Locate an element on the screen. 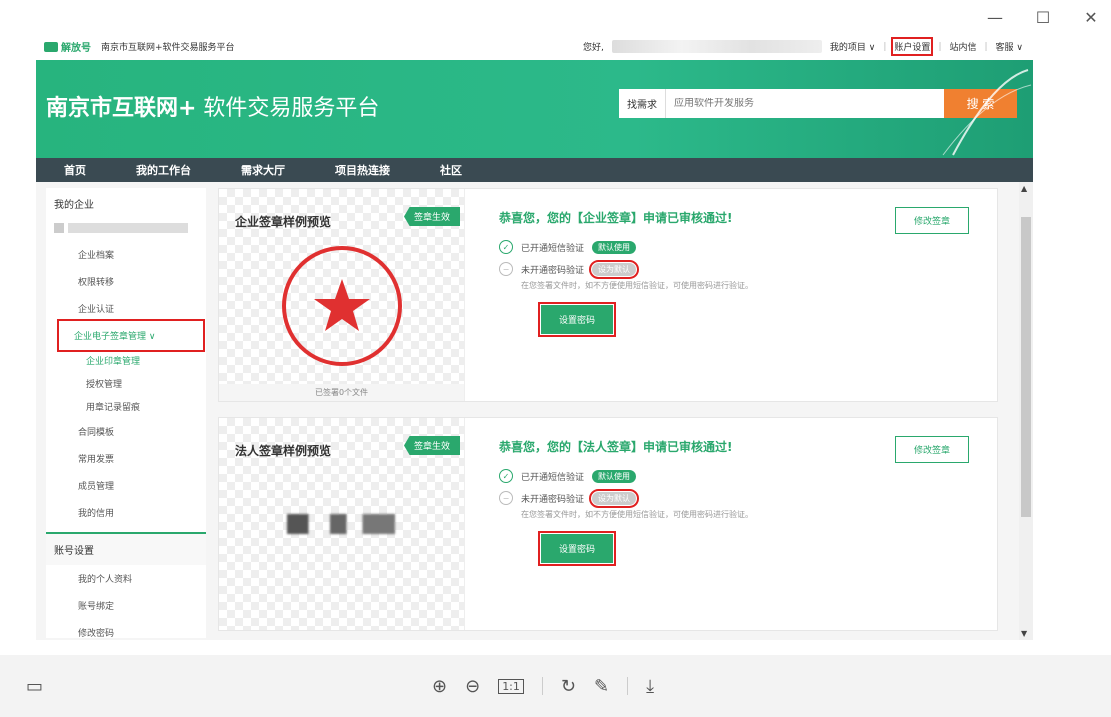 This screenshot has width=1111, height=717. sidebar-item: 修改密码 is located at coordinates (126, 629).